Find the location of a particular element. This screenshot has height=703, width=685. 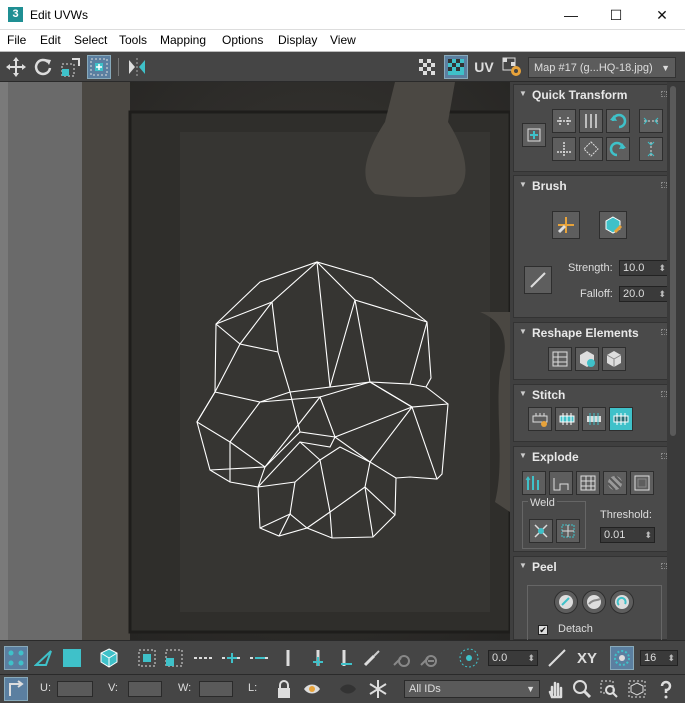

detach-checkbox: ✔ is located at coordinates (543, 630).